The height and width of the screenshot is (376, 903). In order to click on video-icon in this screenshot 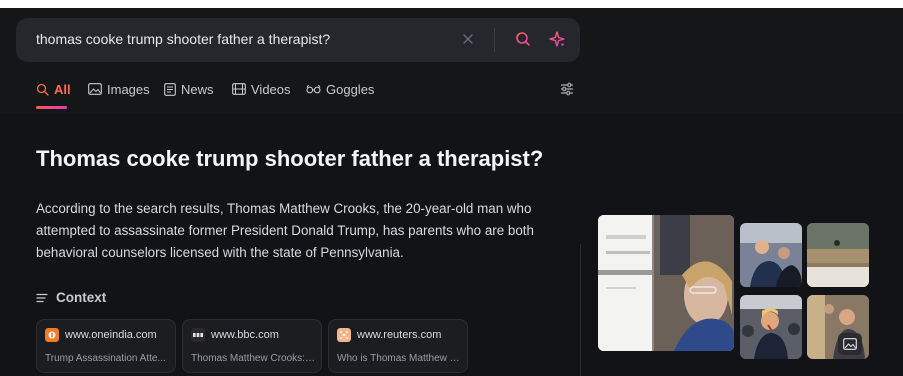, I will do `click(239, 89)`.